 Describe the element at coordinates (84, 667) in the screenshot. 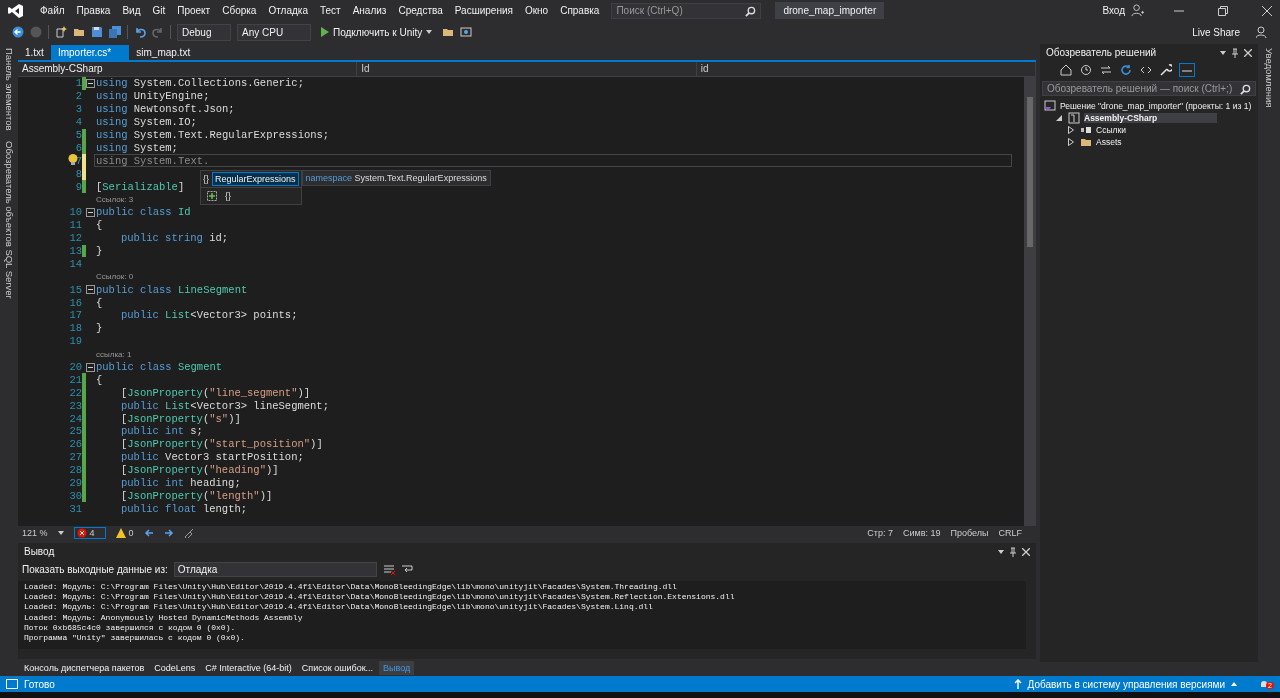

I see `panel-tab: Консоль диспетчера пакетов` at that location.